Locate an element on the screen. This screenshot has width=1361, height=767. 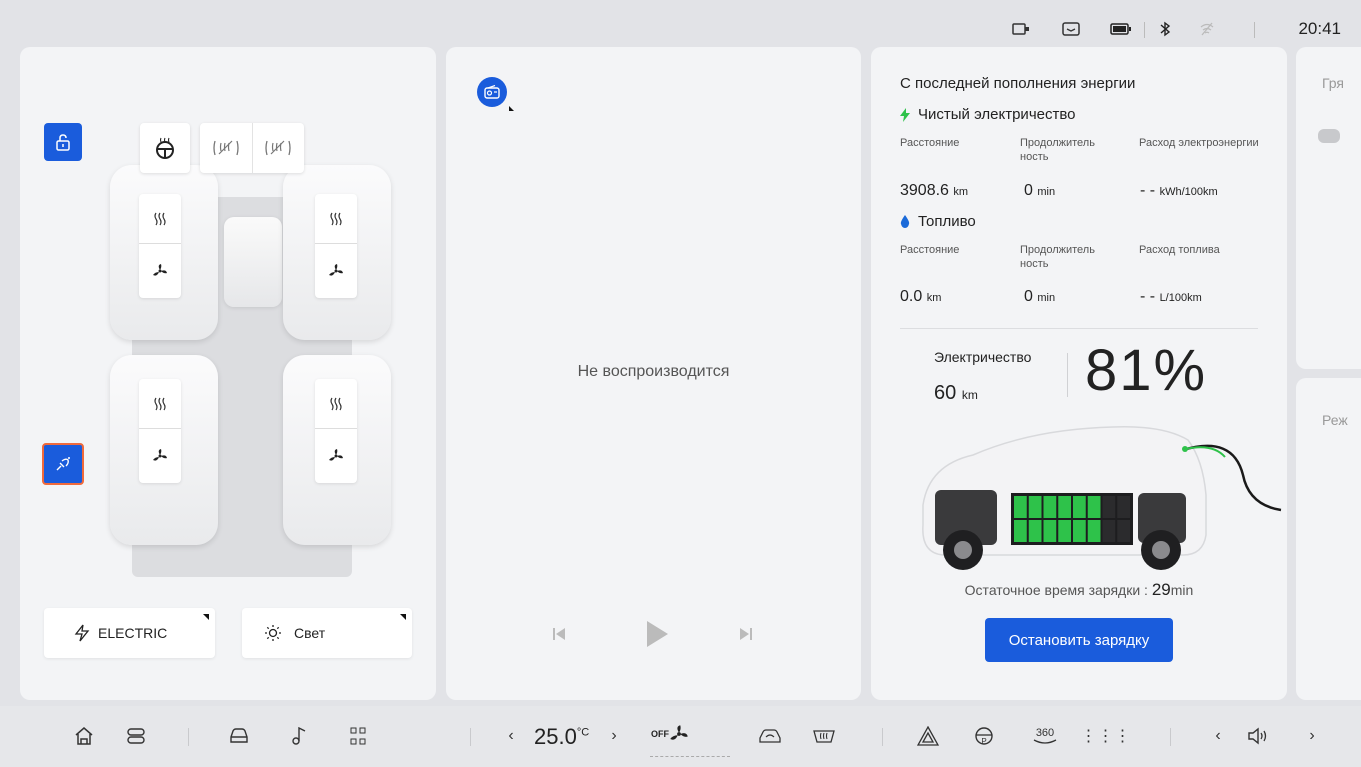
divider is located at coordinates (1079, 328).